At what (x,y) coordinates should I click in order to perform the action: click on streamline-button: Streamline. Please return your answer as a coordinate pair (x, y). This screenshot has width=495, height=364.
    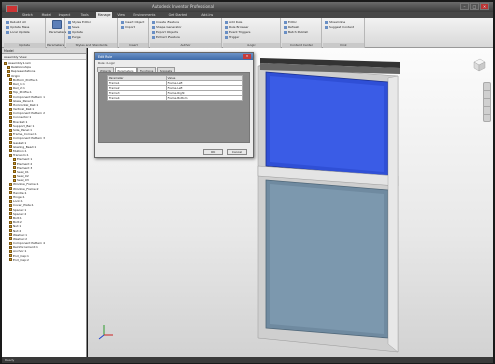
    Looking at the image, I should click on (335, 22).